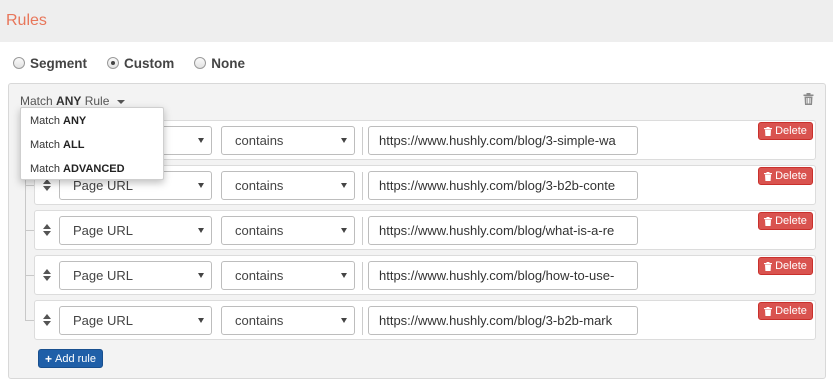  I want to click on rule-value-input: https://www.hushly.com/blog/how-to-use-, so click(503, 275).